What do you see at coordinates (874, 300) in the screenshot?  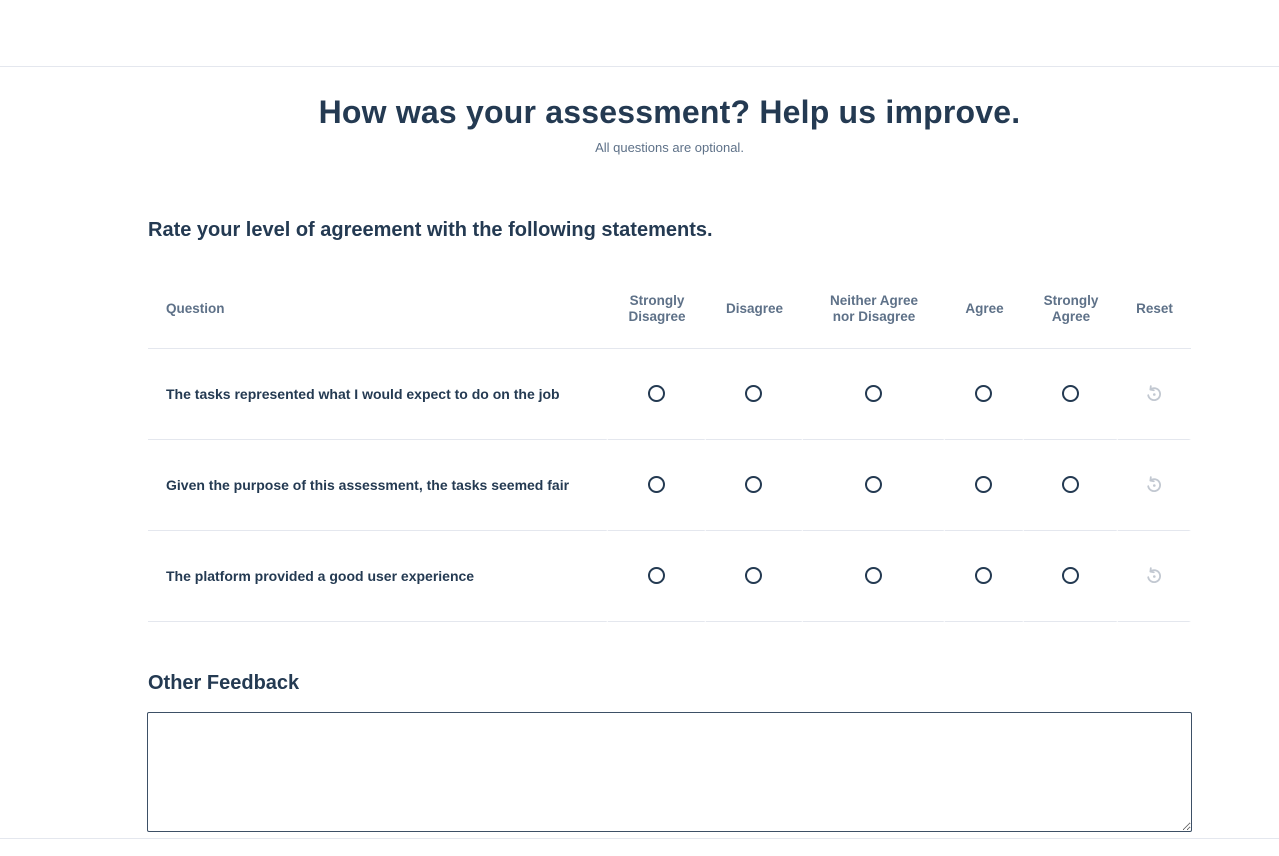 I see `column-header-neither-line1: Neither Agree` at bounding box center [874, 300].